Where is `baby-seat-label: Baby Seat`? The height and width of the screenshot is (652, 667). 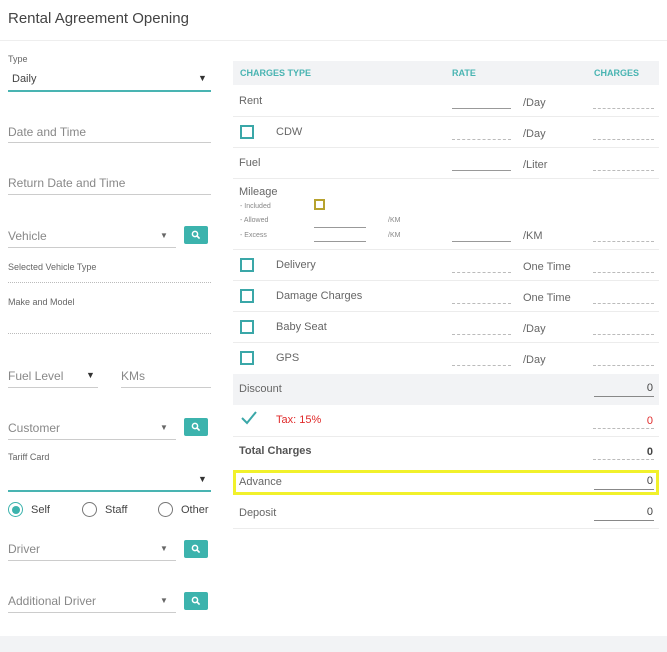
baby-seat-label: Baby Seat is located at coordinates (301, 327).